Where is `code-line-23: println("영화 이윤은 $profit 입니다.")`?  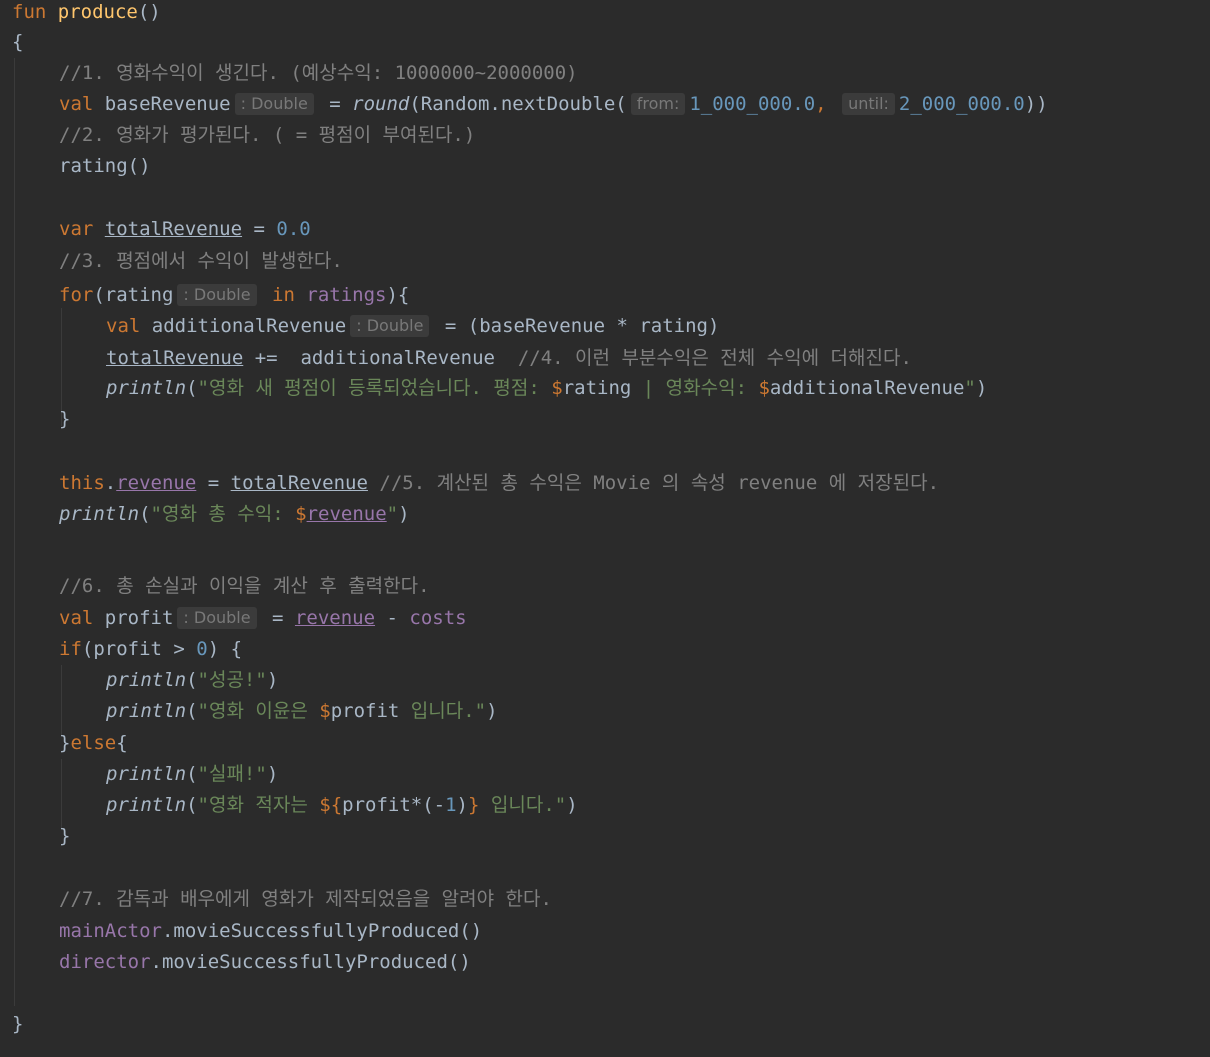 code-line-23: println("영화 이윤은 $profit 입니다.") is located at coordinates (302, 711).